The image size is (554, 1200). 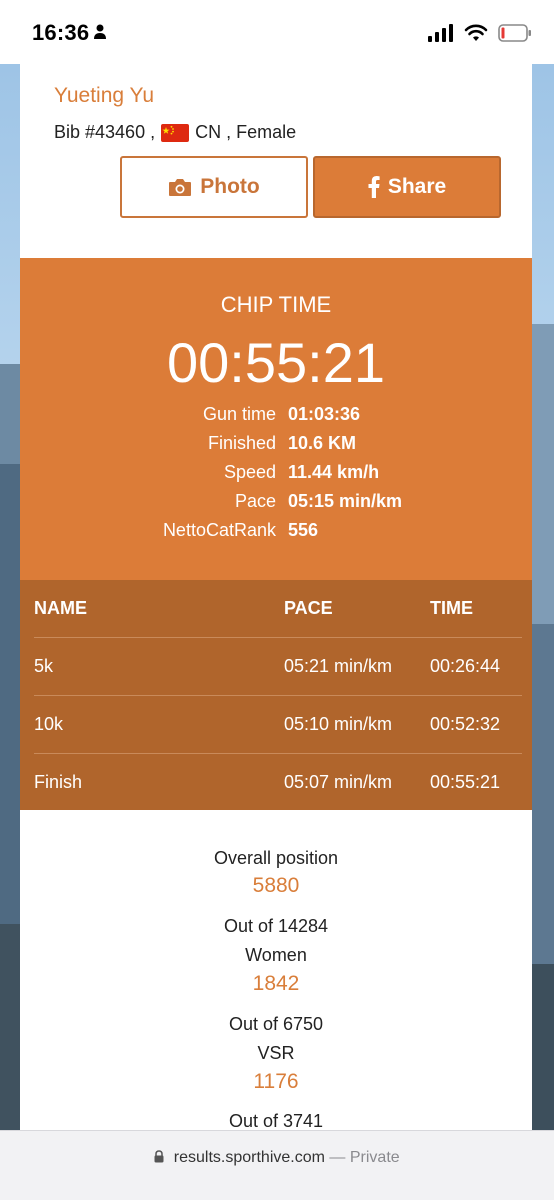 I want to click on runner-name: Yueting Yu, so click(x=104, y=96).